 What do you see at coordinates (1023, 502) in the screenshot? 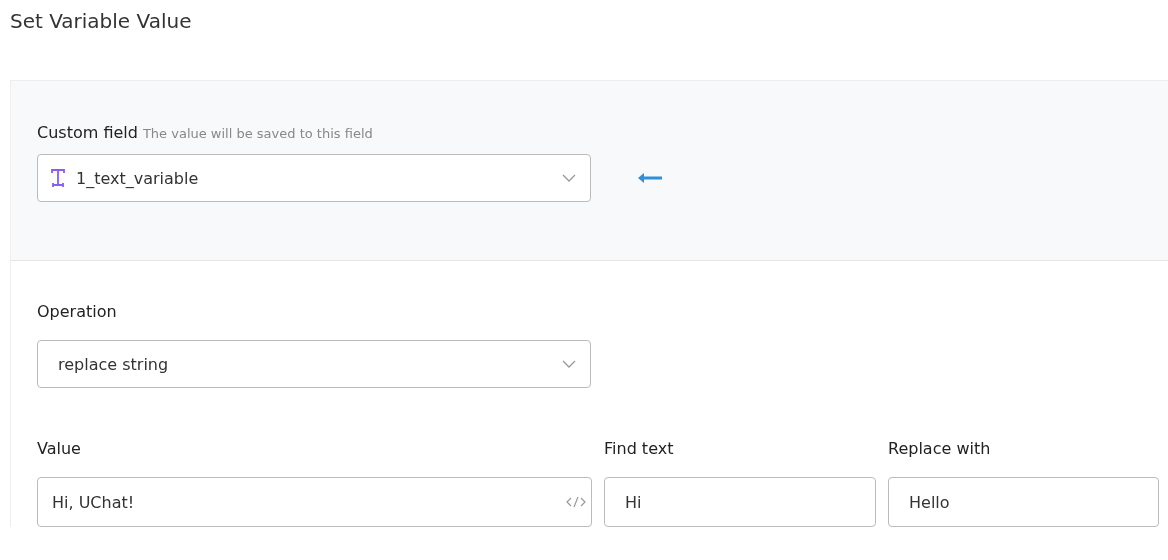
I see `text-field: Hello` at bounding box center [1023, 502].